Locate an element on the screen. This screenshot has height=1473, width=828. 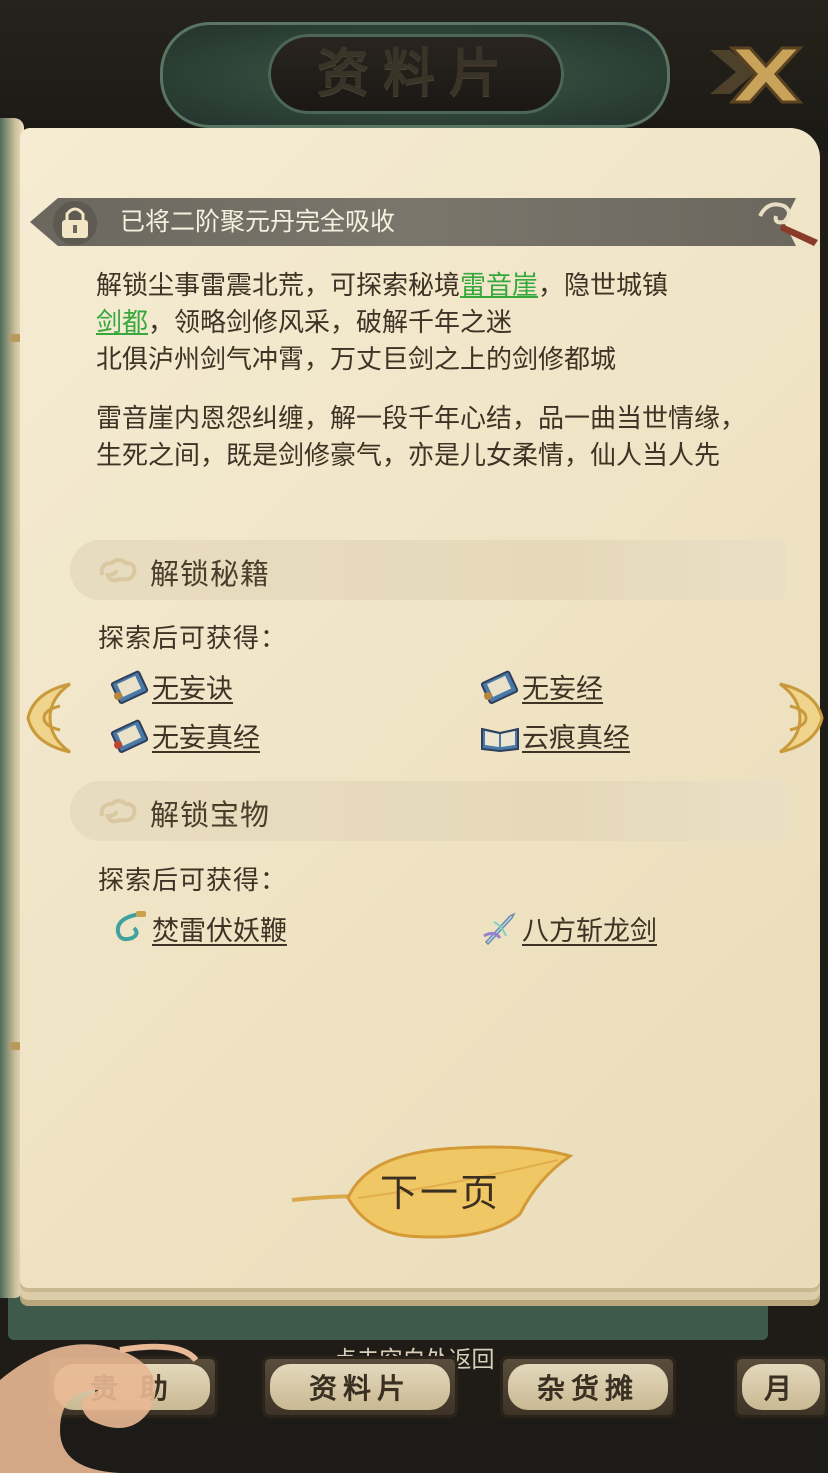
item-fenleifuyaobian: 焚雷伏妖鞭 is located at coordinates (198, 928).